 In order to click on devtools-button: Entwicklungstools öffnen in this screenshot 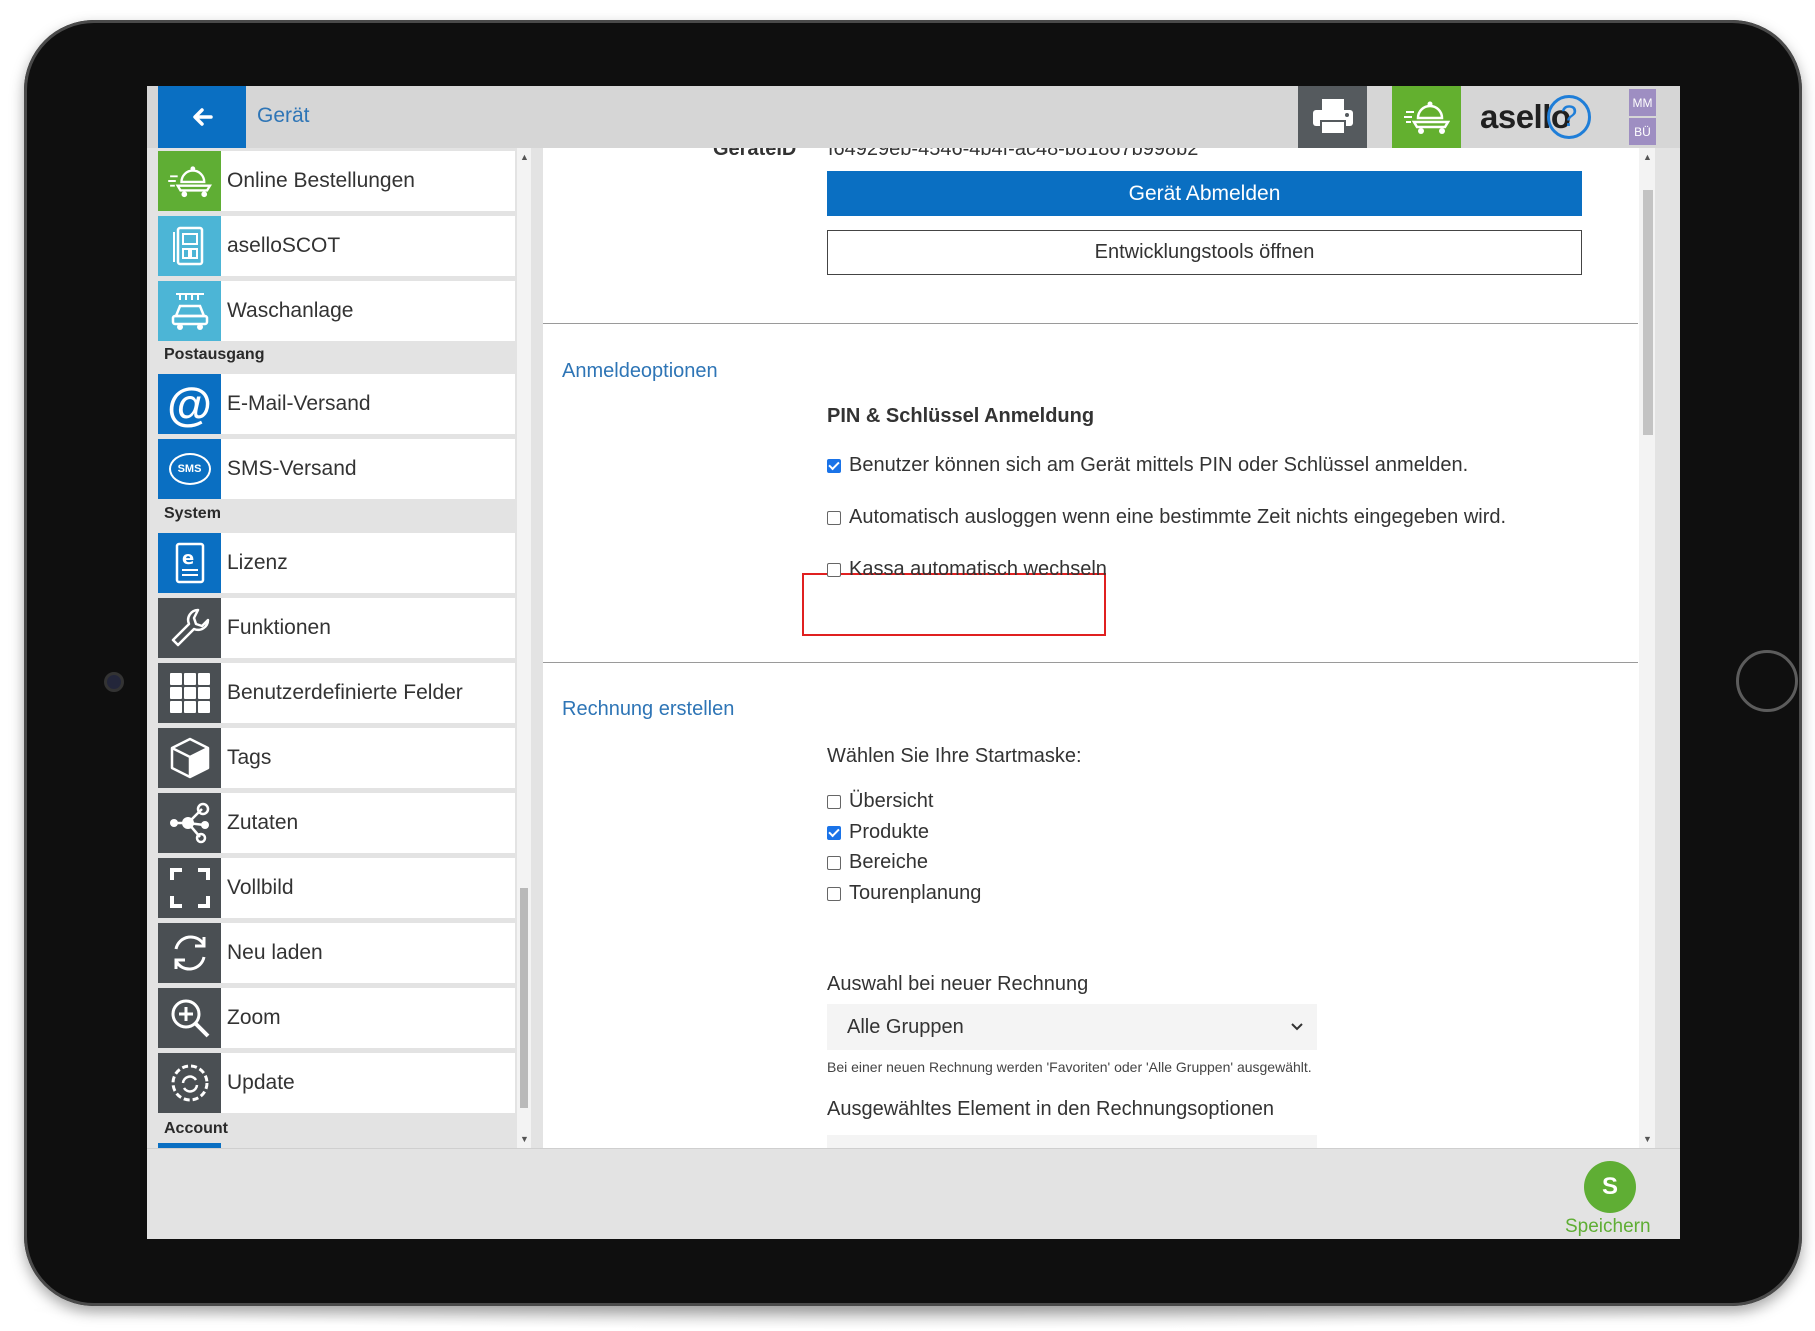, I will do `click(1204, 252)`.